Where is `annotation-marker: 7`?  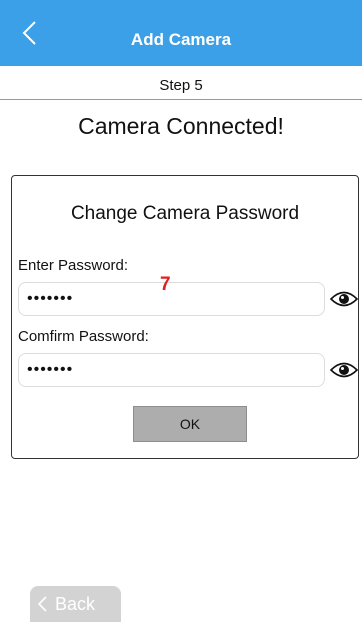
annotation-marker: 7 is located at coordinates (165, 284).